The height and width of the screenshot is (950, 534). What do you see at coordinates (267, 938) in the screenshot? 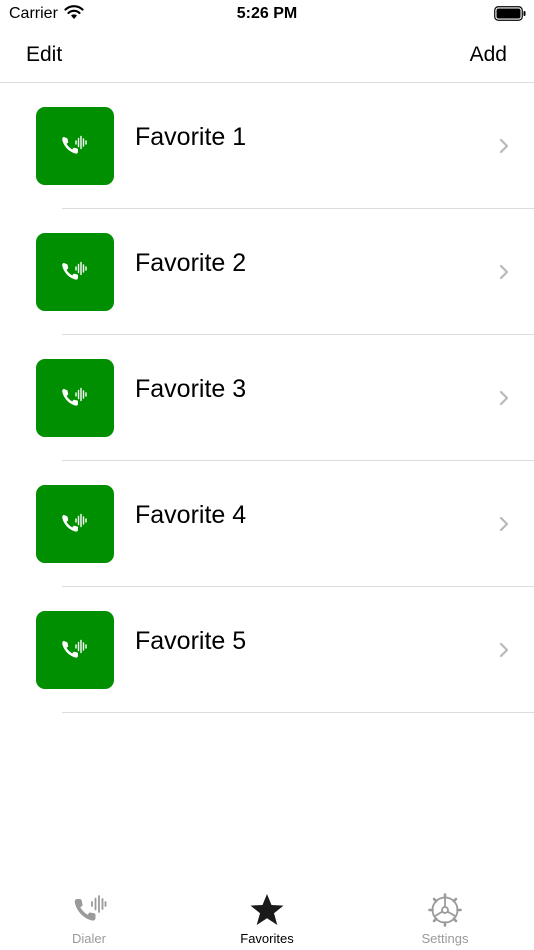
I see `tab-label: Favorites` at bounding box center [267, 938].